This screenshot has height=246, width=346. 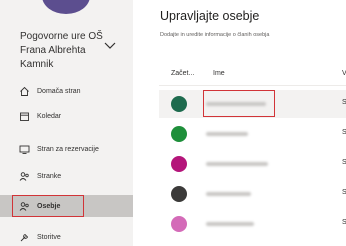 I want to click on sidebar-item-booking-page: Stran za rezervacije, so click(x=66, y=149).